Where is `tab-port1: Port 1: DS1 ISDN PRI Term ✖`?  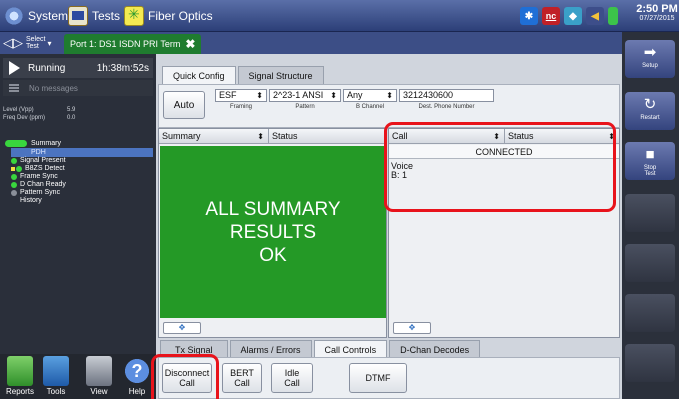
tab-port1: Port 1: DS1 ISDN PRI Term ✖ is located at coordinates (133, 44).